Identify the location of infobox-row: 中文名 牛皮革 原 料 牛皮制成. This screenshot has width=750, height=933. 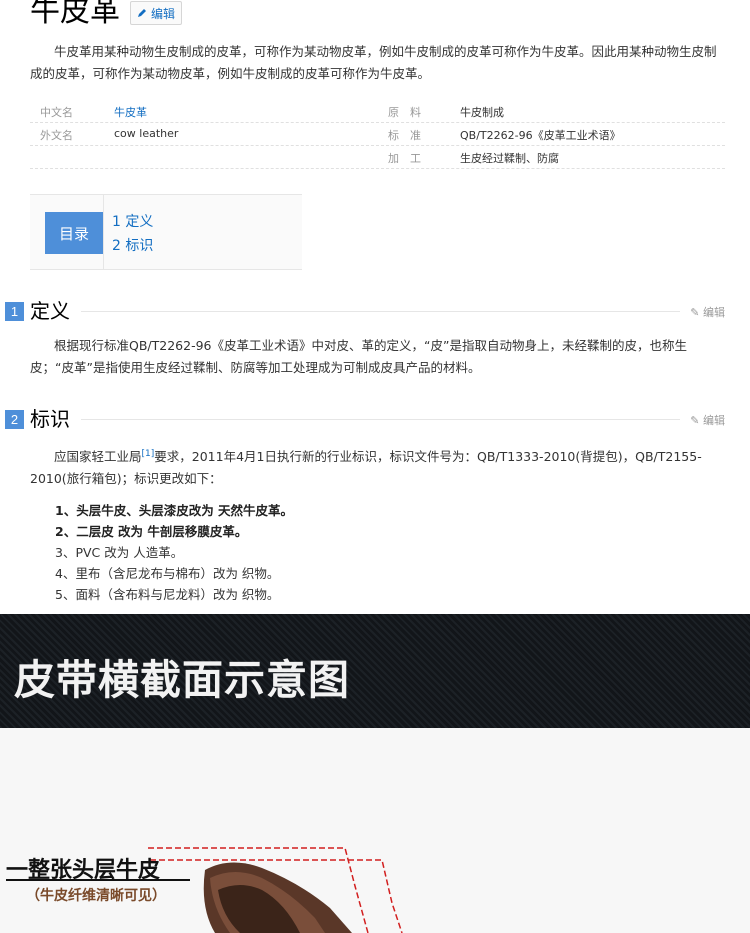
(377, 111).